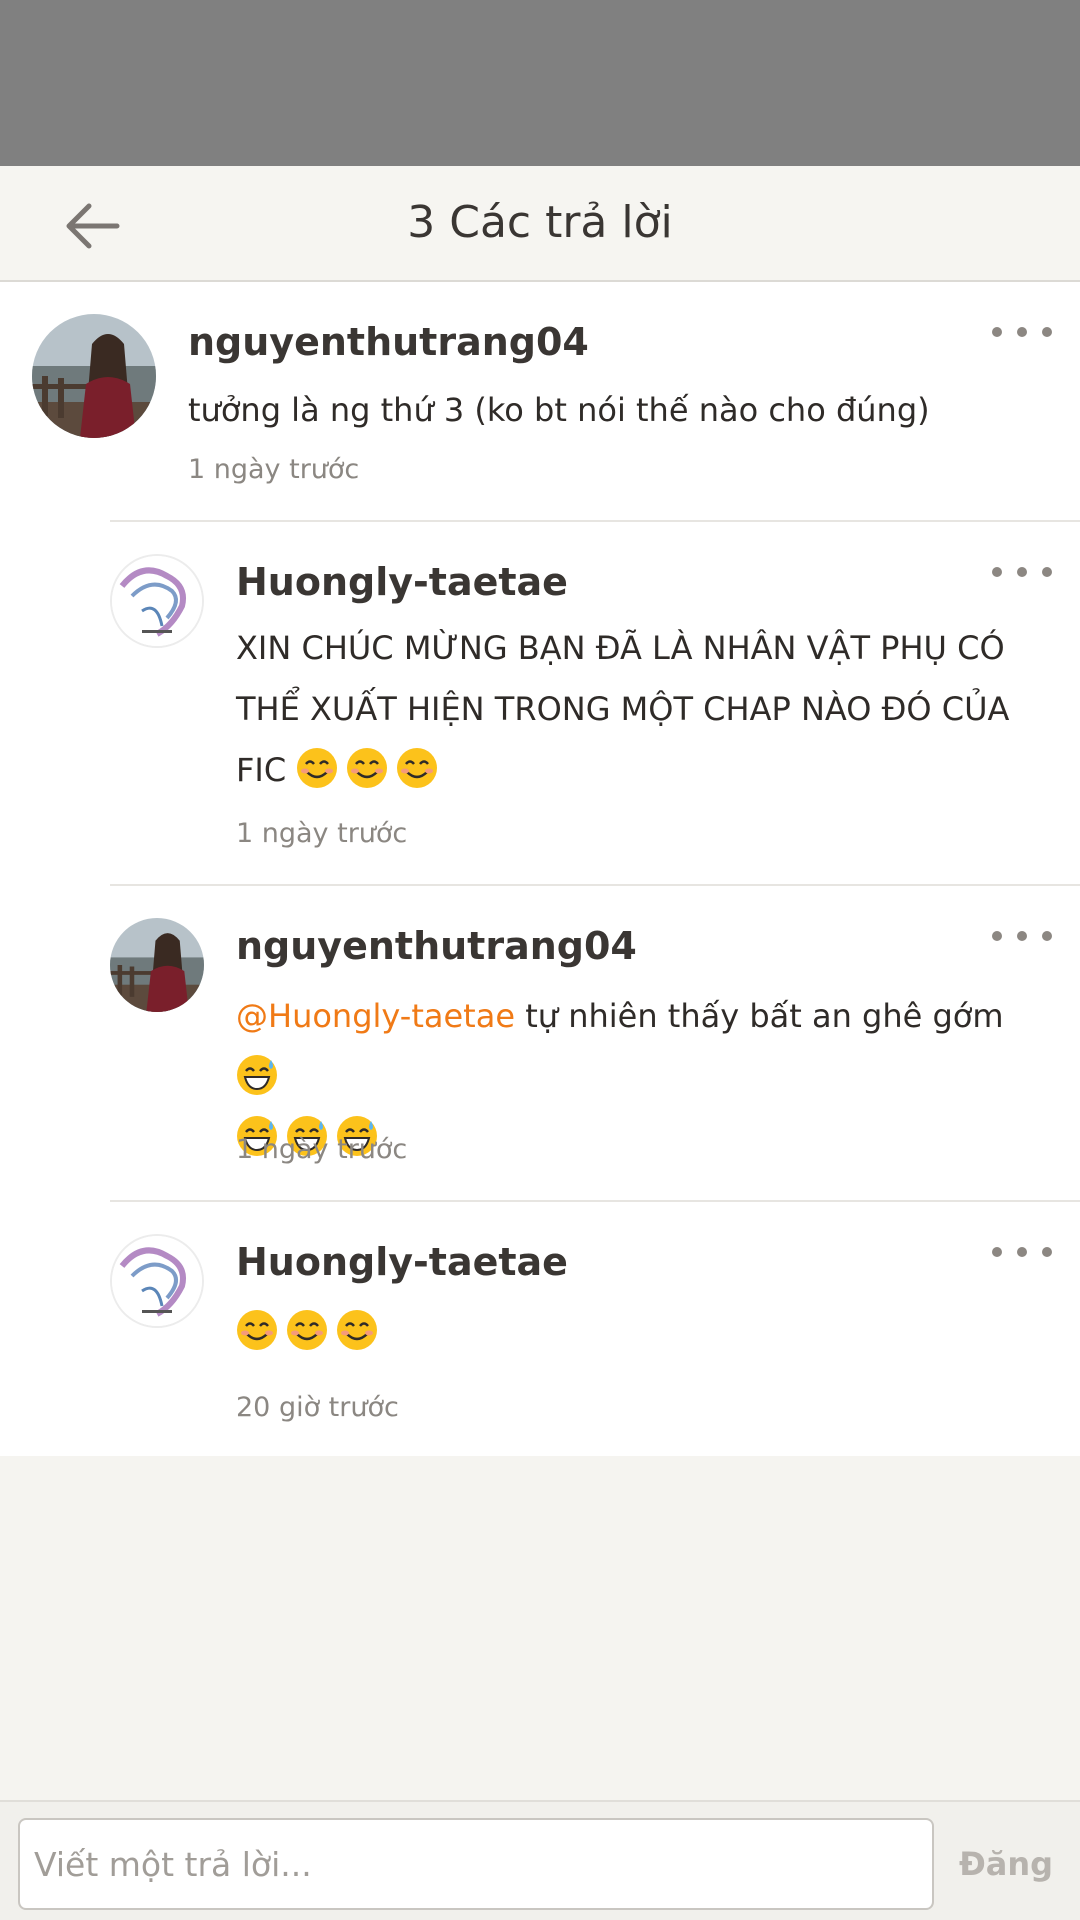 This screenshot has width=1080, height=1920. Describe the element at coordinates (759, 1016) in the screenshot. I see `comment-text: tự nhiên thấy bất an ghê gớm` at that location.